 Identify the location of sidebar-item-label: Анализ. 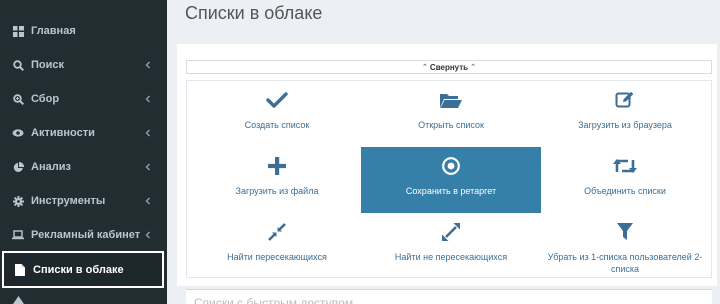
(51, 167).